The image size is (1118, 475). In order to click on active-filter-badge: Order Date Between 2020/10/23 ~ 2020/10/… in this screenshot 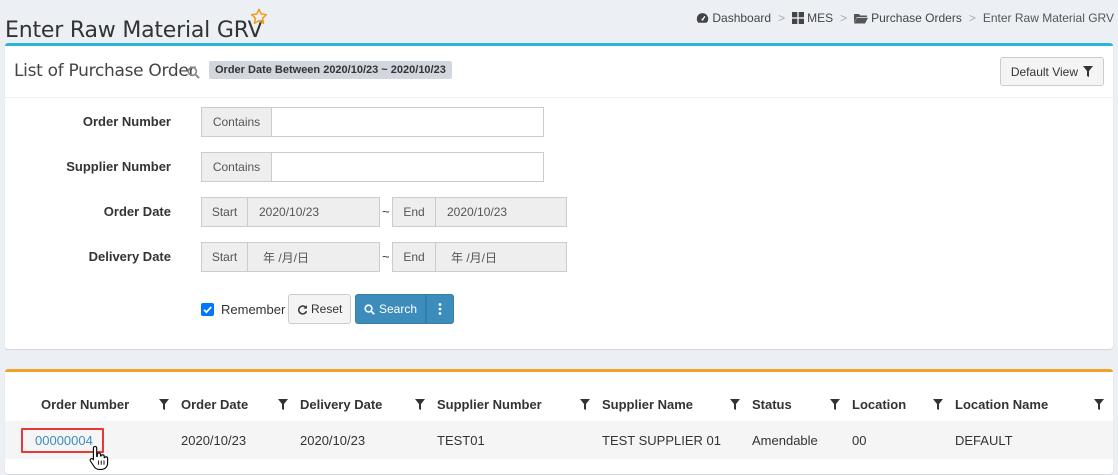, I will do `click(330, 70)`.